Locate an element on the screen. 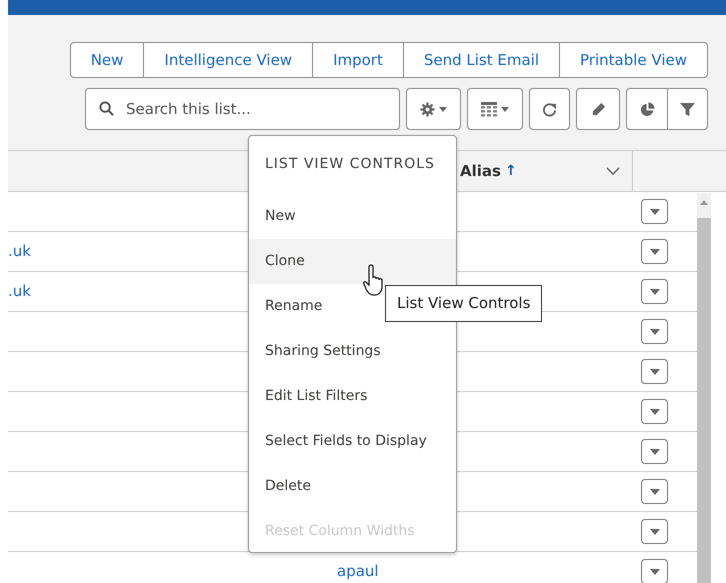  pie-chart-icon is located at coordinates (647, 109).